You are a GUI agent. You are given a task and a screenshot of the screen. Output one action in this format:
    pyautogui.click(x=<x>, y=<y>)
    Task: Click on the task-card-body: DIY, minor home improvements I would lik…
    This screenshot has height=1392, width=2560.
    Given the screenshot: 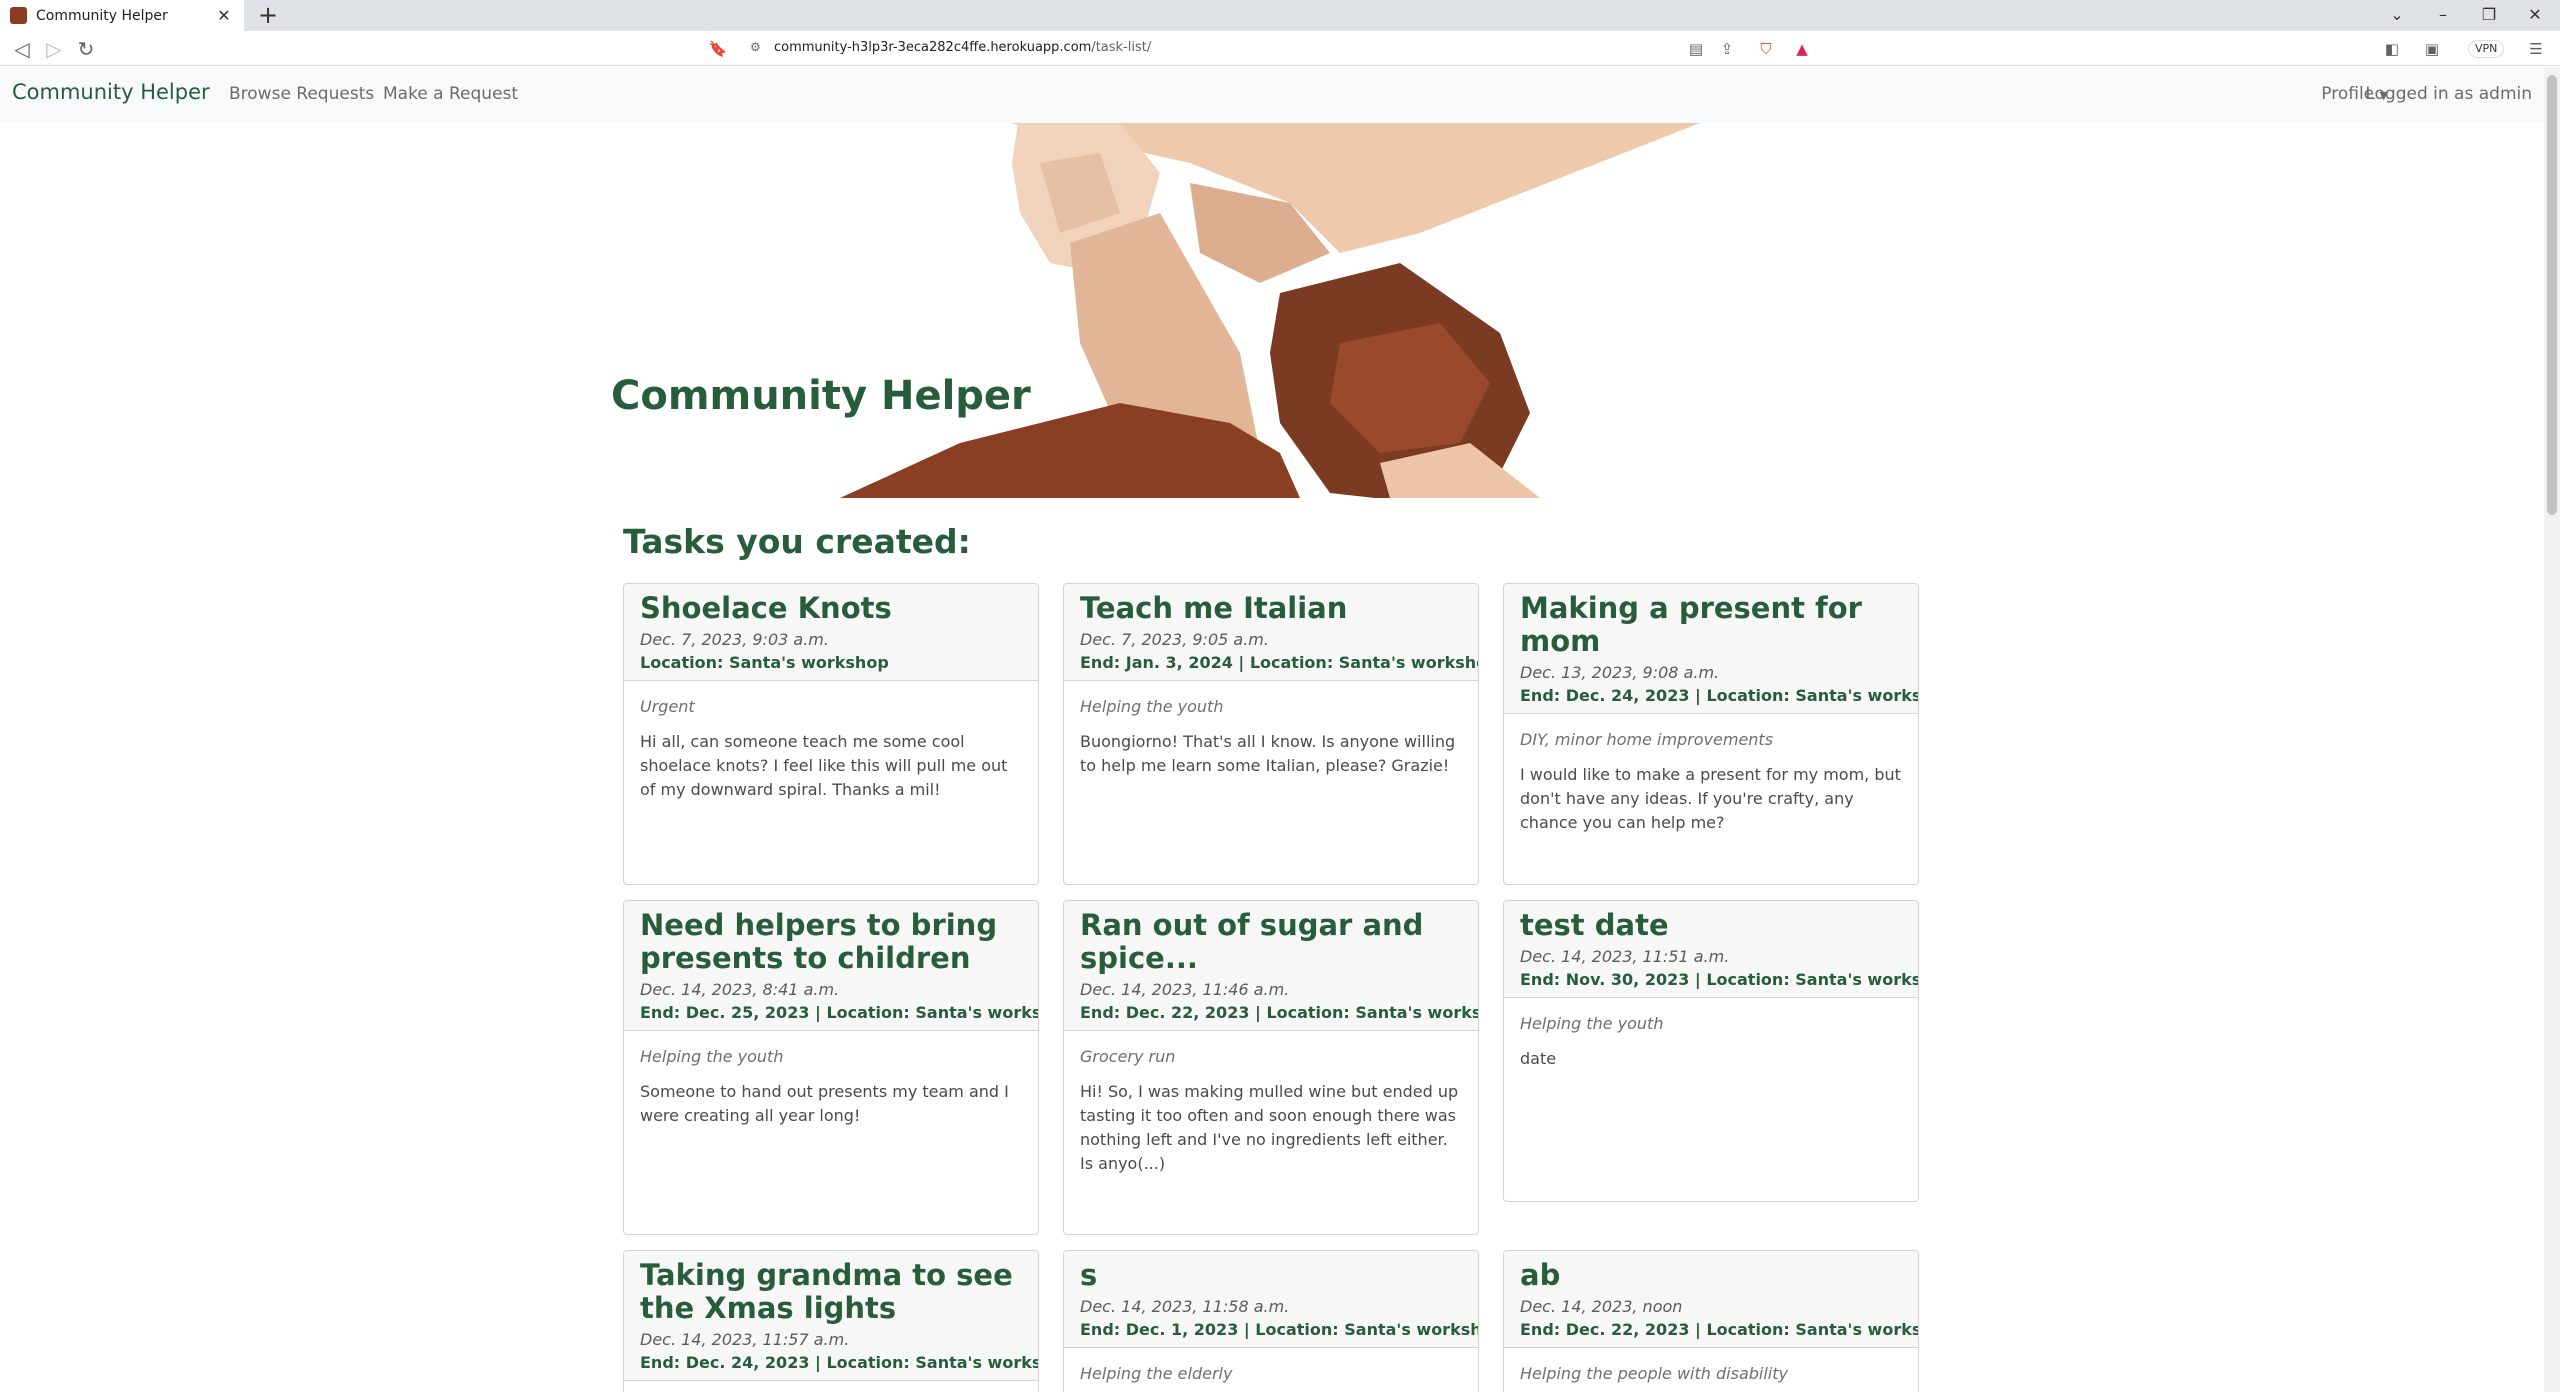 What is the action you would take?
    pyautogui.click(x=1711, y=782)
    